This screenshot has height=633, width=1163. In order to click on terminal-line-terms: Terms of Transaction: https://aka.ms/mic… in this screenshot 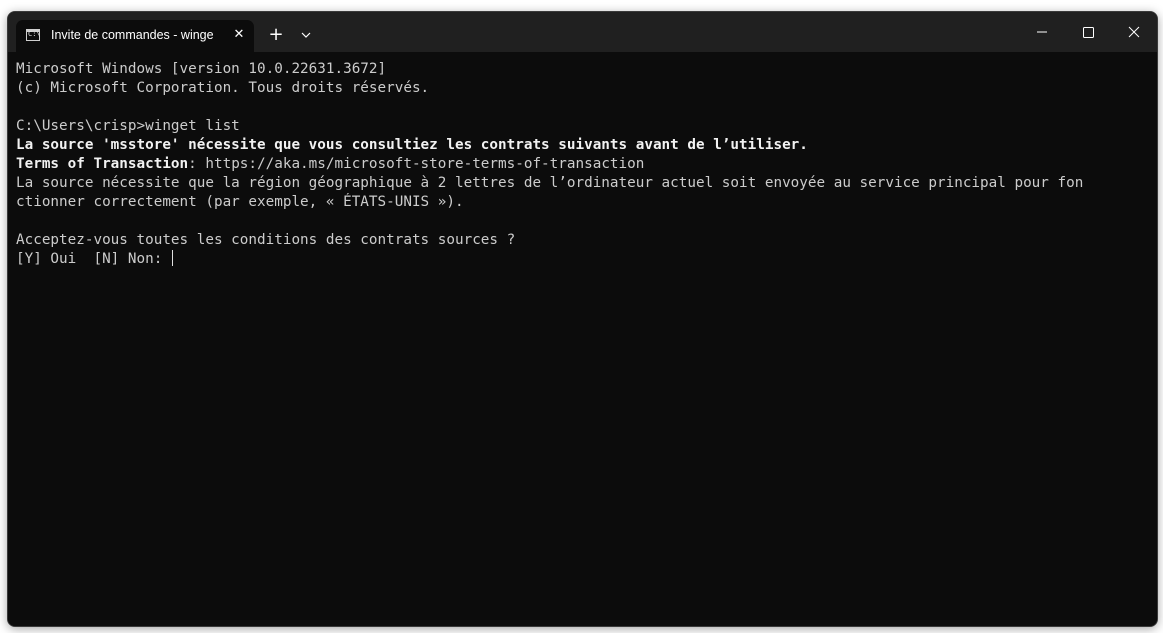, I will do `click(586, 164)`.